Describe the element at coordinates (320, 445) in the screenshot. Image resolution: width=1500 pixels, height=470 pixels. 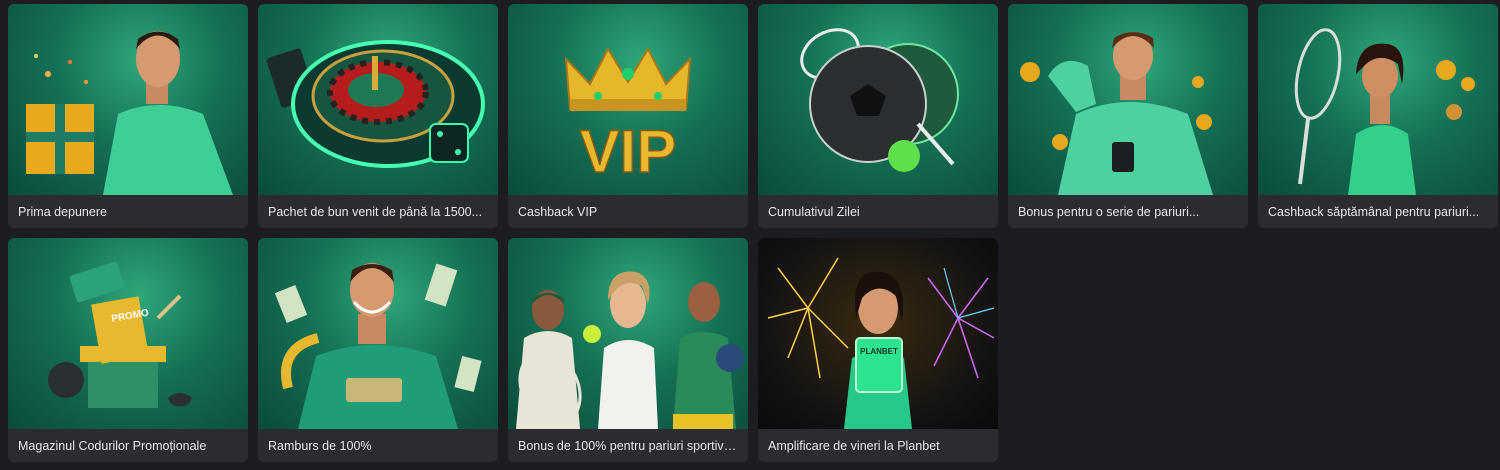
I see `promo-title: Ramburs de 100%` at that location.